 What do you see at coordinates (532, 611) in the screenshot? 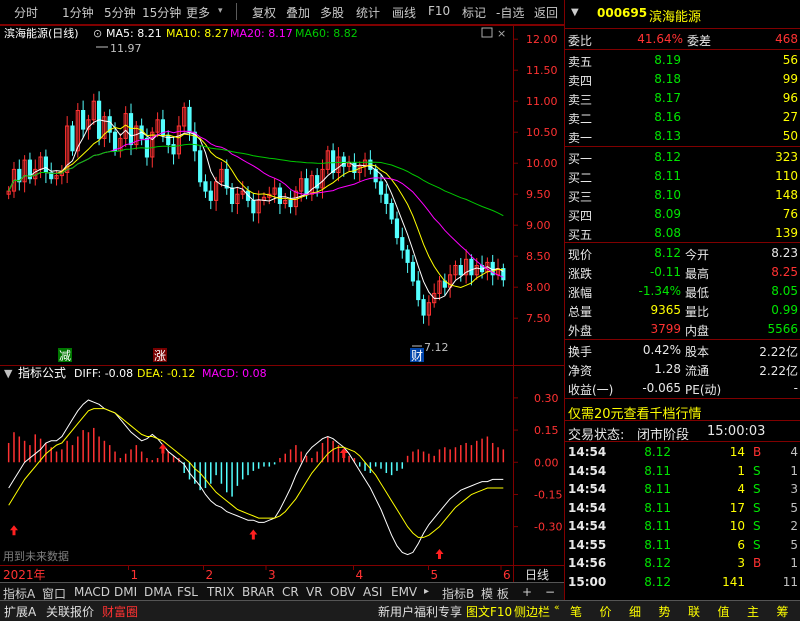
I see `status-sidebar: 侧边栏` at bounding box center [532, 611].